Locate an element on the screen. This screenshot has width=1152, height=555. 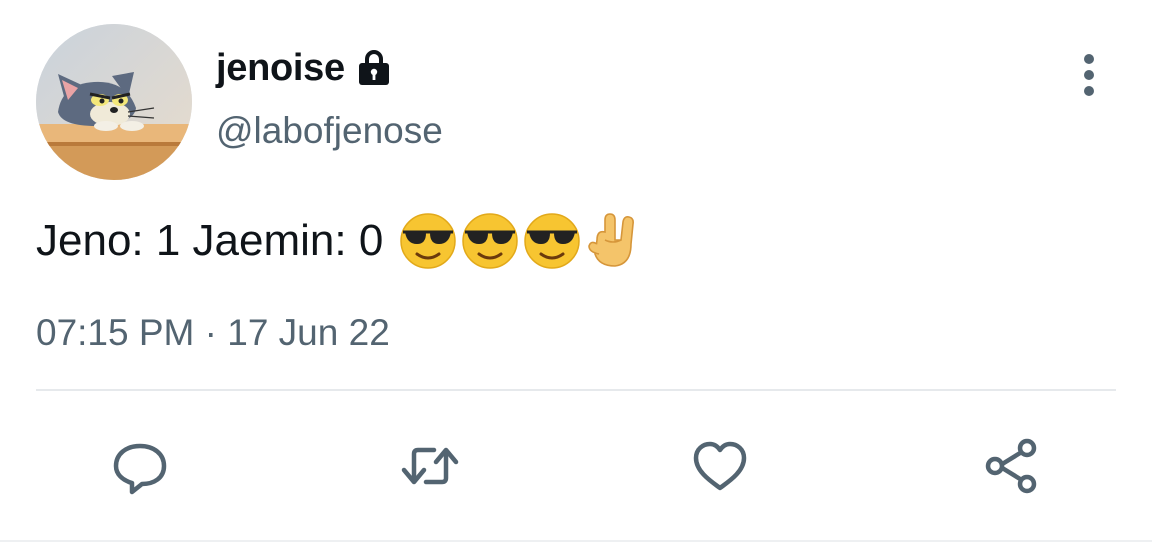
share-icon is located at coordinates (1011, 466).